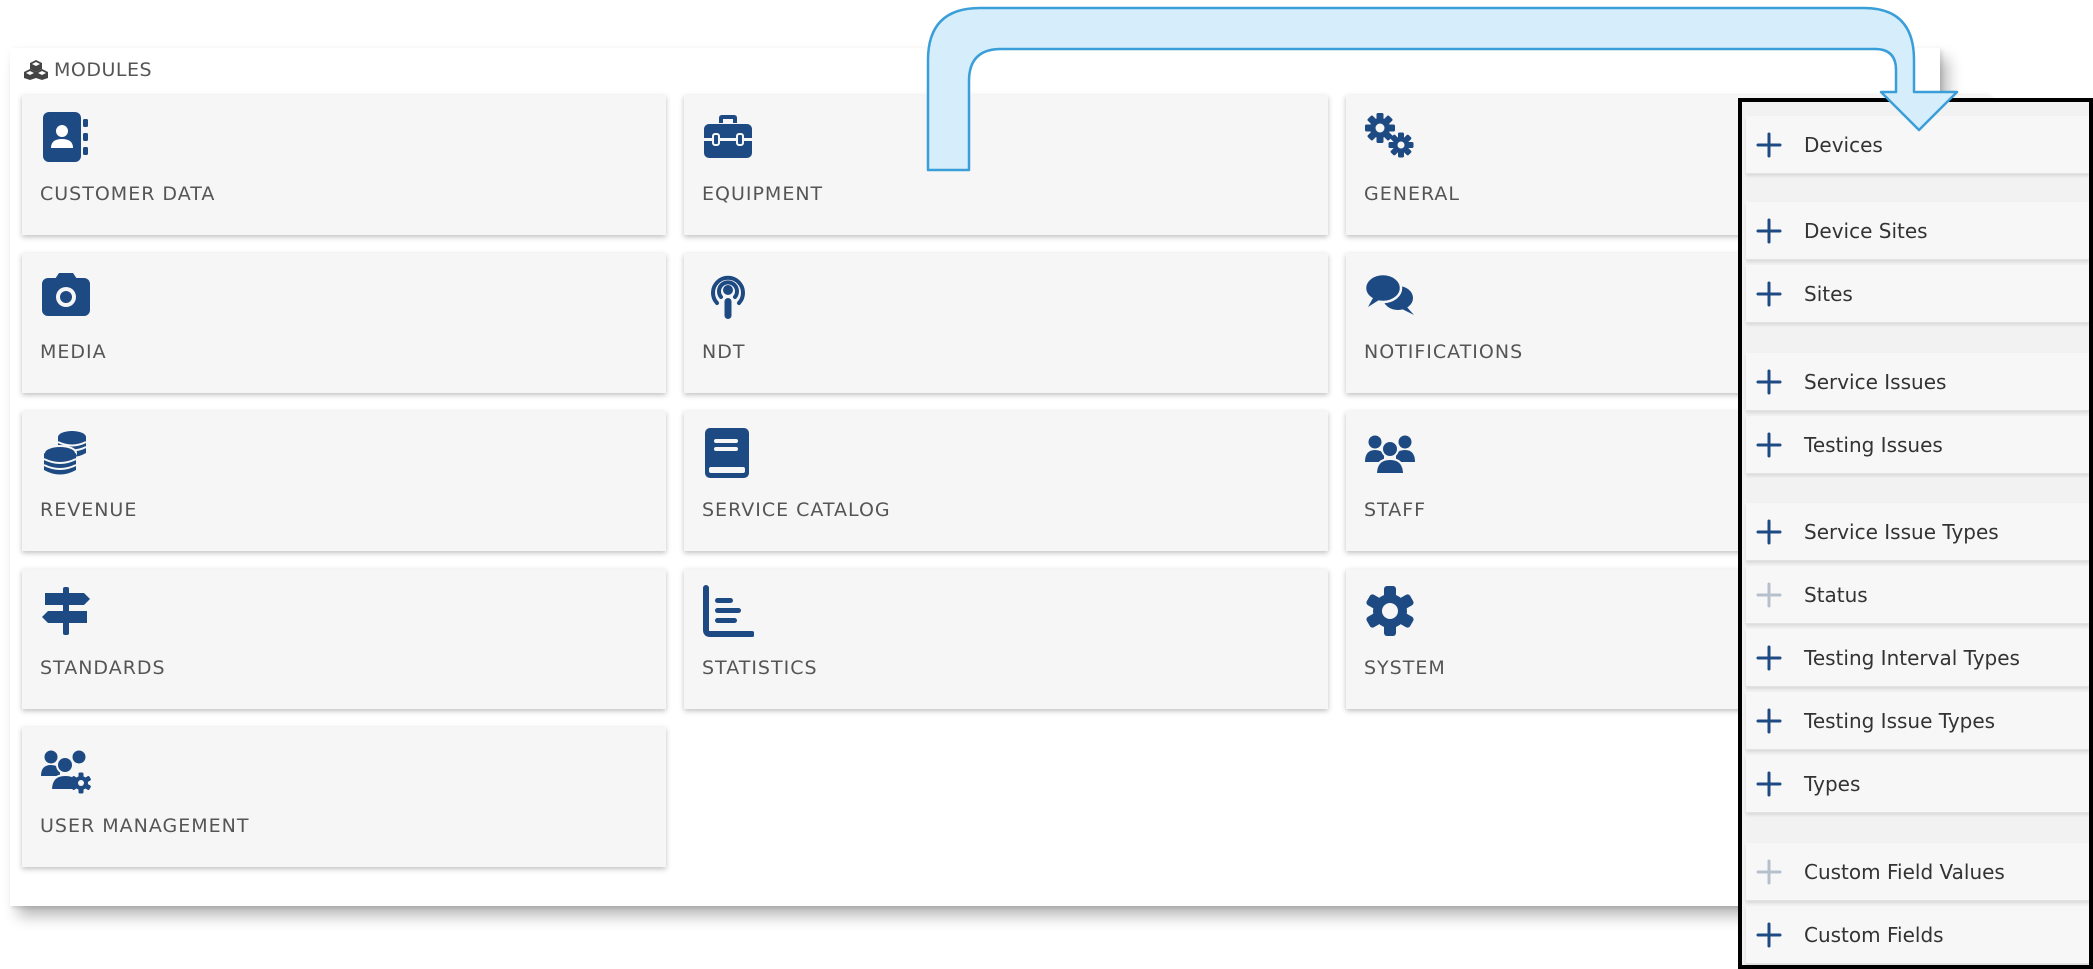 This screenshot has width=2093, height=969. I want to click on chart-bar-icon, so click(728, 611).